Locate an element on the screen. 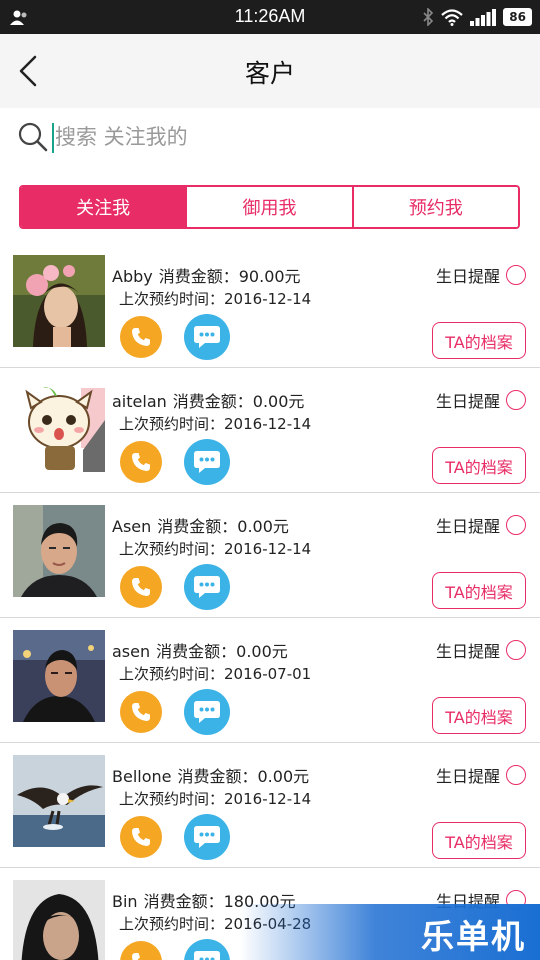 This screenshot has width=540, height=960. customer-summary: Asen 消费金额：0.00元 is located at coordinates (200, 525).